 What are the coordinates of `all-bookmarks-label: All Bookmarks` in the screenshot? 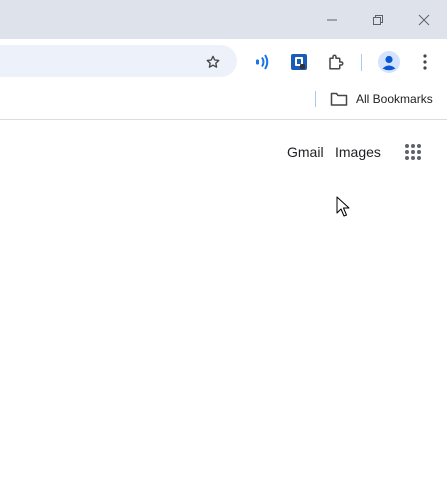 It's located at (394, 99).